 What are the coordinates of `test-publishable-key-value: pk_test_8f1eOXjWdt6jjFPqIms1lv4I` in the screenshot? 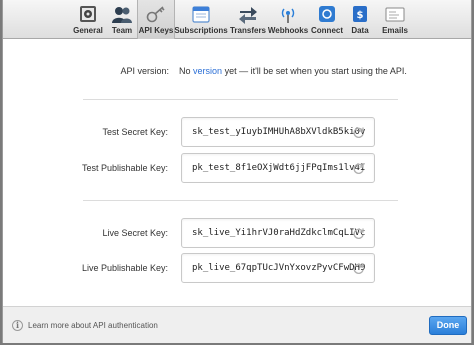 It's located at (278, 168).